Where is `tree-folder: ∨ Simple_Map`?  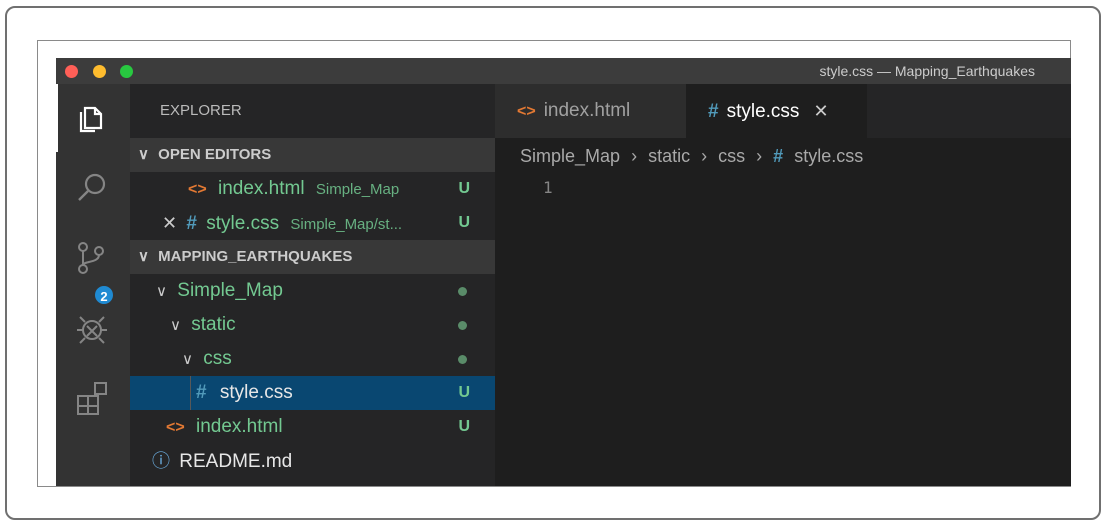
tree-folder: ∨ Simple_Map is located at coordinates (312, 291).